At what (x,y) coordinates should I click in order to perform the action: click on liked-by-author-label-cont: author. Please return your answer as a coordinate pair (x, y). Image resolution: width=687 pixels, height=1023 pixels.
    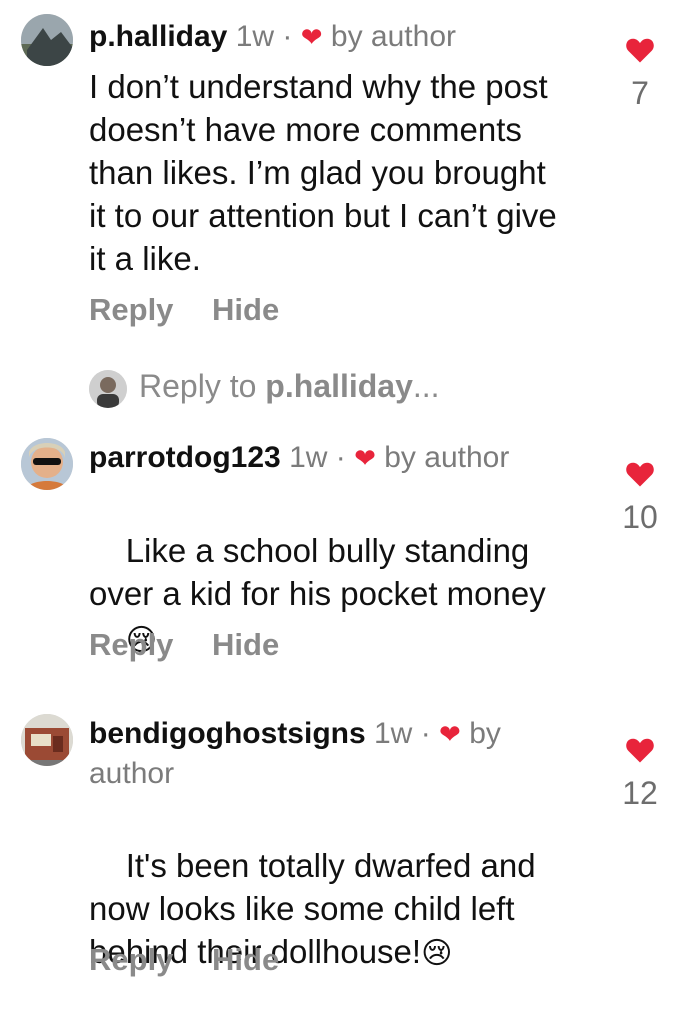
    Looking at the image, I should click on (132, 773).